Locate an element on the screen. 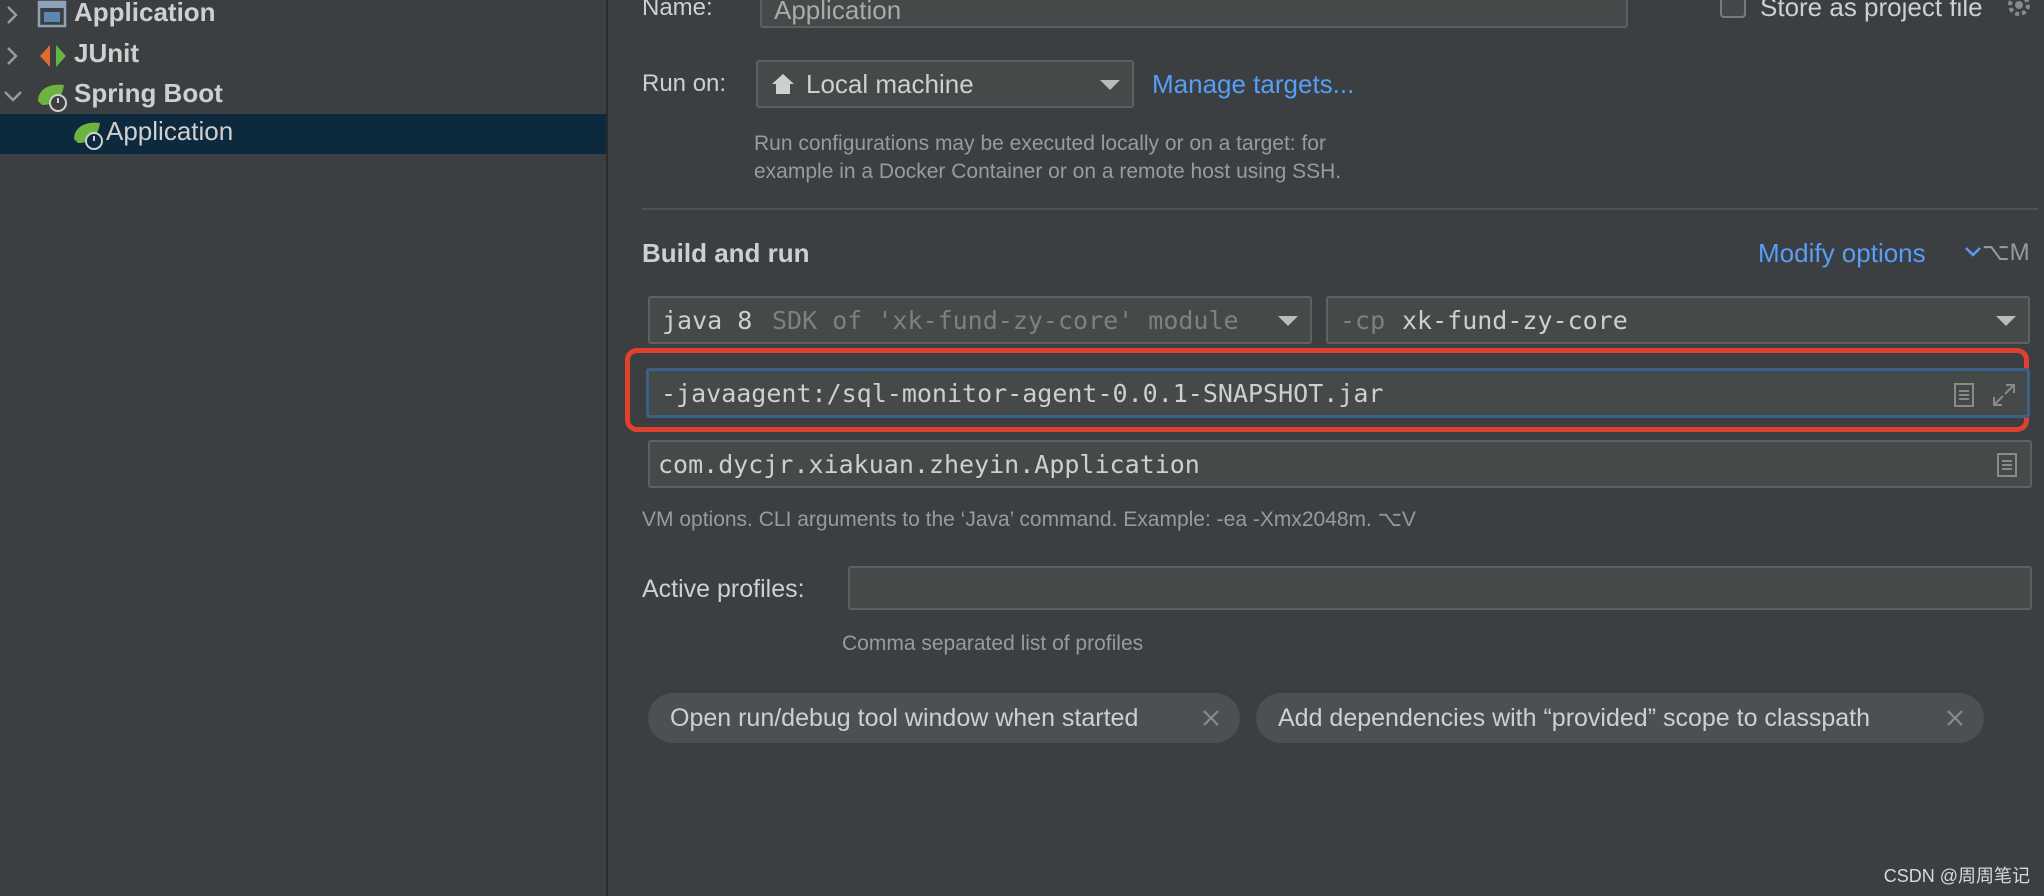 Image resolution: width=2044 pixels, height=896 pixels. chip-label: Open run/debug tool window when started is located at coordinates (904, 718).